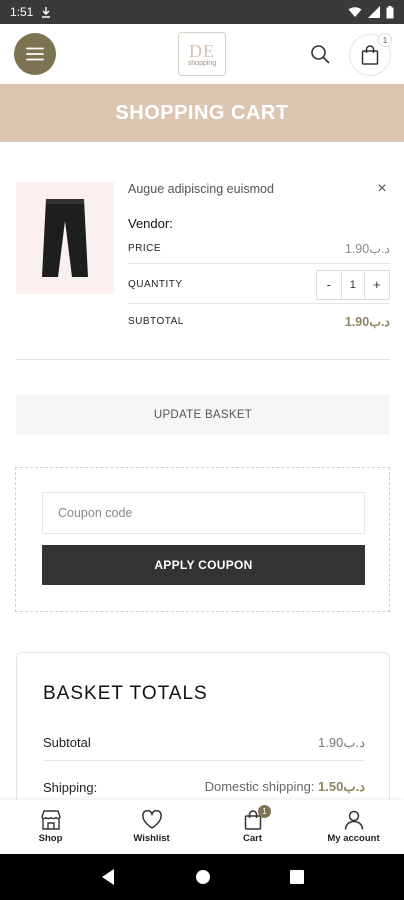 The image size is (404, 900). I want to click on recents-icon, so click(297, 877).